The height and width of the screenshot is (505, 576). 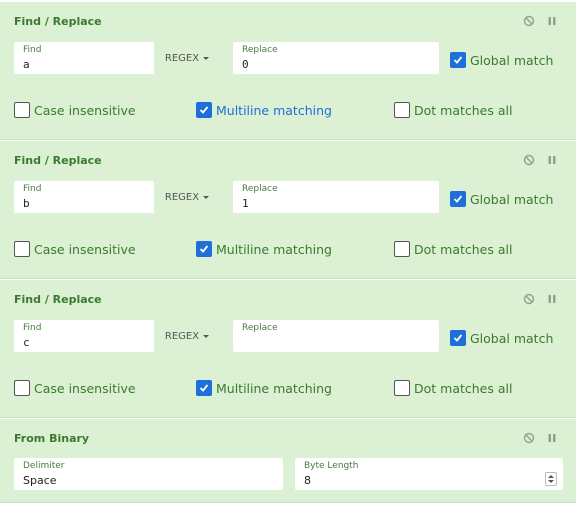 I want to click on operation-title: From Binary, so click(x=52, y=438).